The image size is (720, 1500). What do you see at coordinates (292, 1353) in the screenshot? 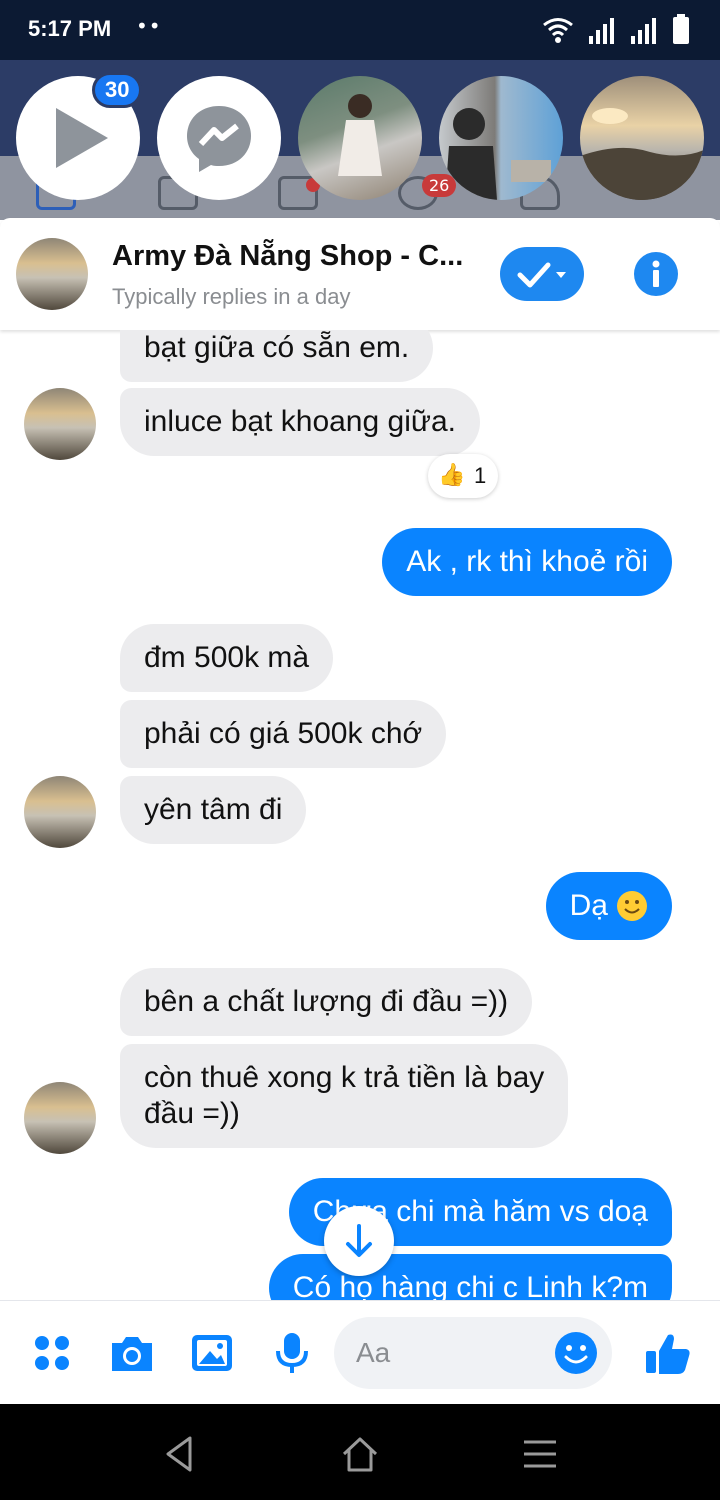
I see `microphone-icon` at bounding box center [292, 1353].